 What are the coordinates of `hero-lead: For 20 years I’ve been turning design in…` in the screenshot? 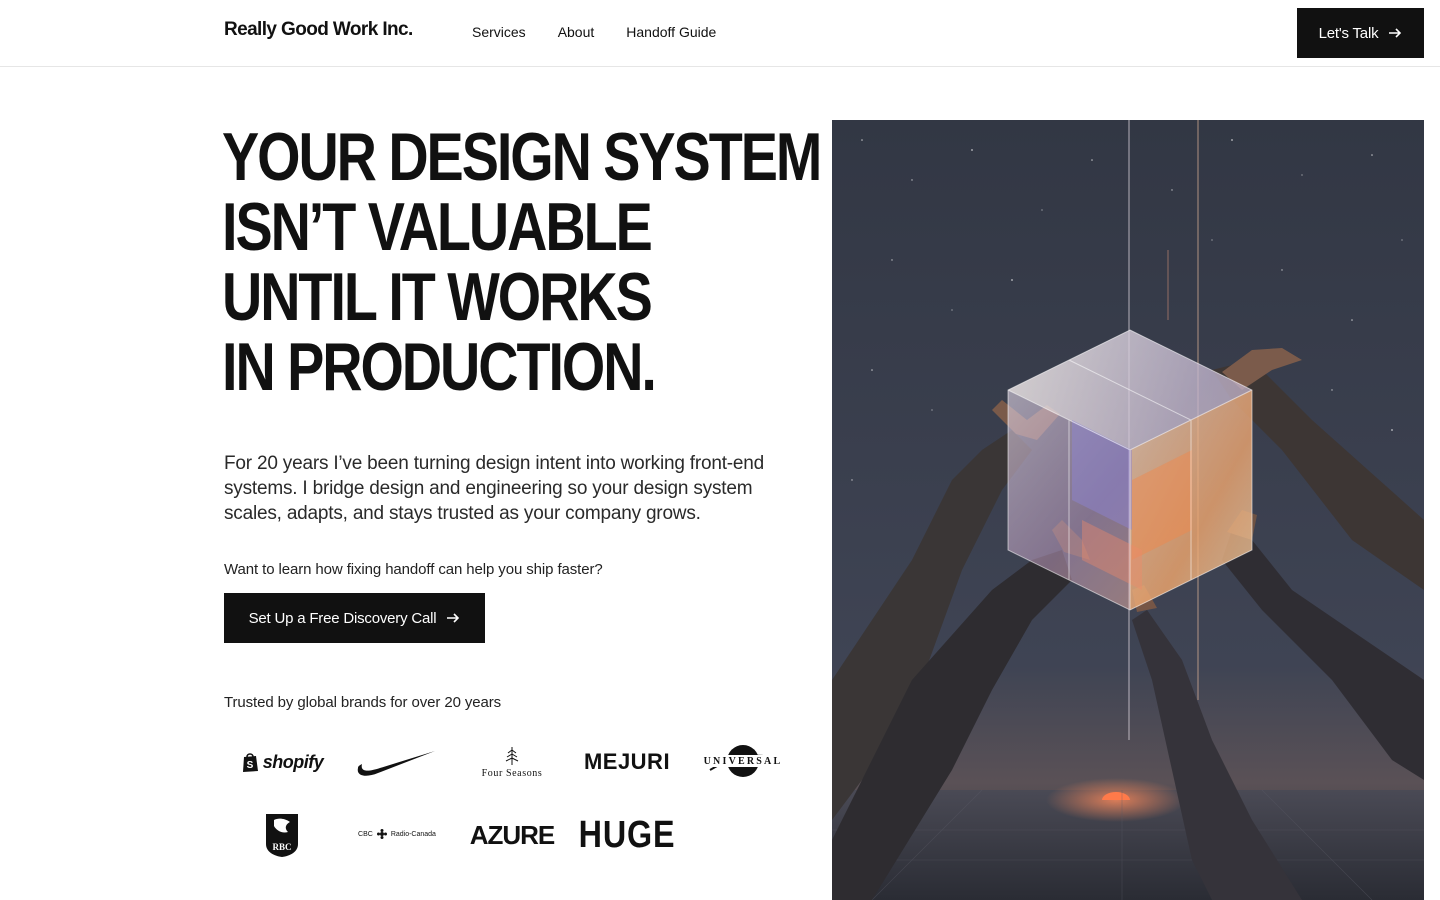 It's located at (494, 488).